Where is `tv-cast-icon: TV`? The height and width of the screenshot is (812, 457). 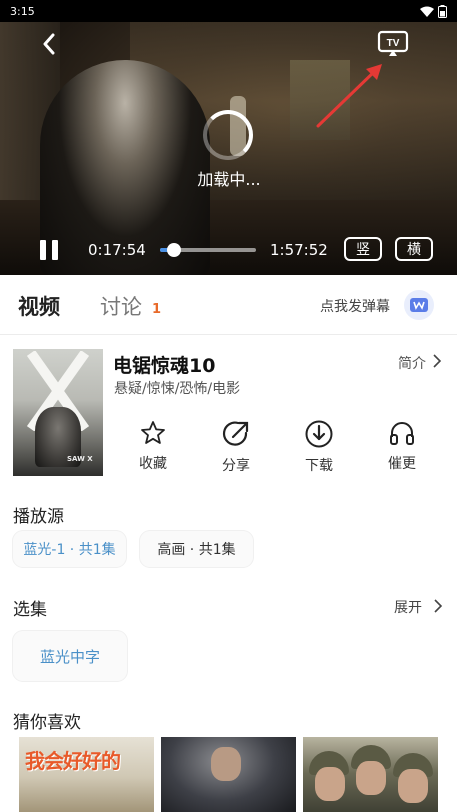 tv-cast-icon: TV is located at coordinates (393, 43).